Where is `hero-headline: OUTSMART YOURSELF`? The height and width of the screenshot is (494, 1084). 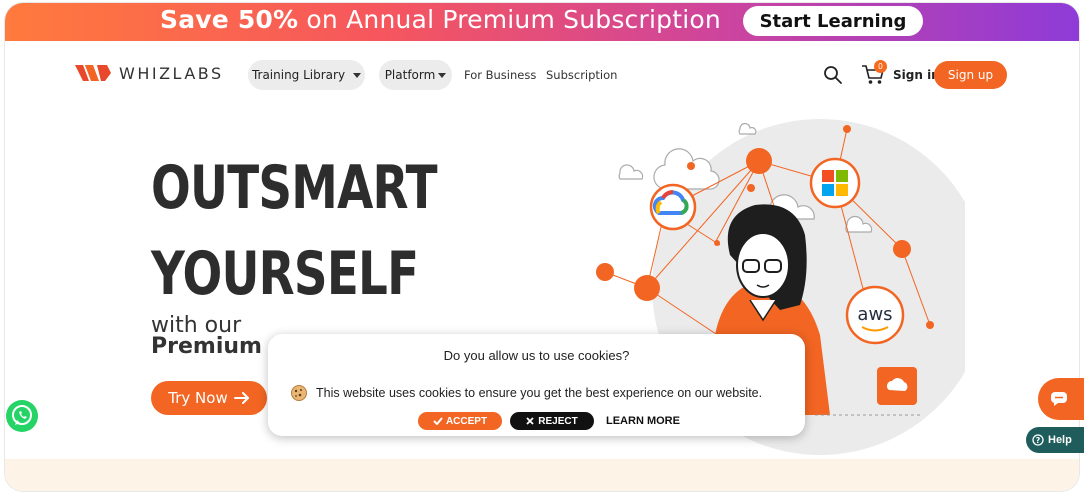 hero-headline: OUTSMART YOURSELF is located at coordinates (294, 231).